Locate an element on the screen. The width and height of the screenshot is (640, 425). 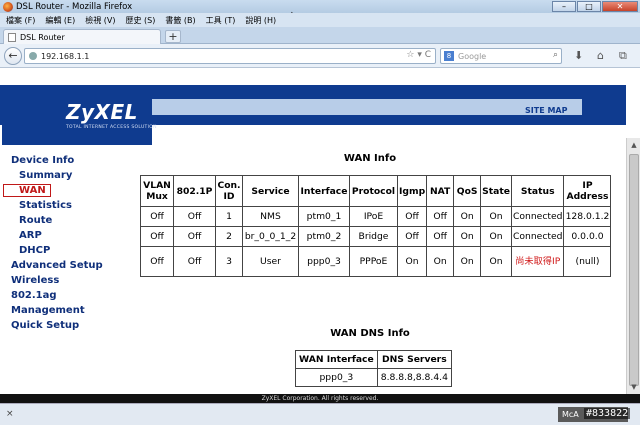
search-icon: ⌕ is located at coordinates (555, 55).